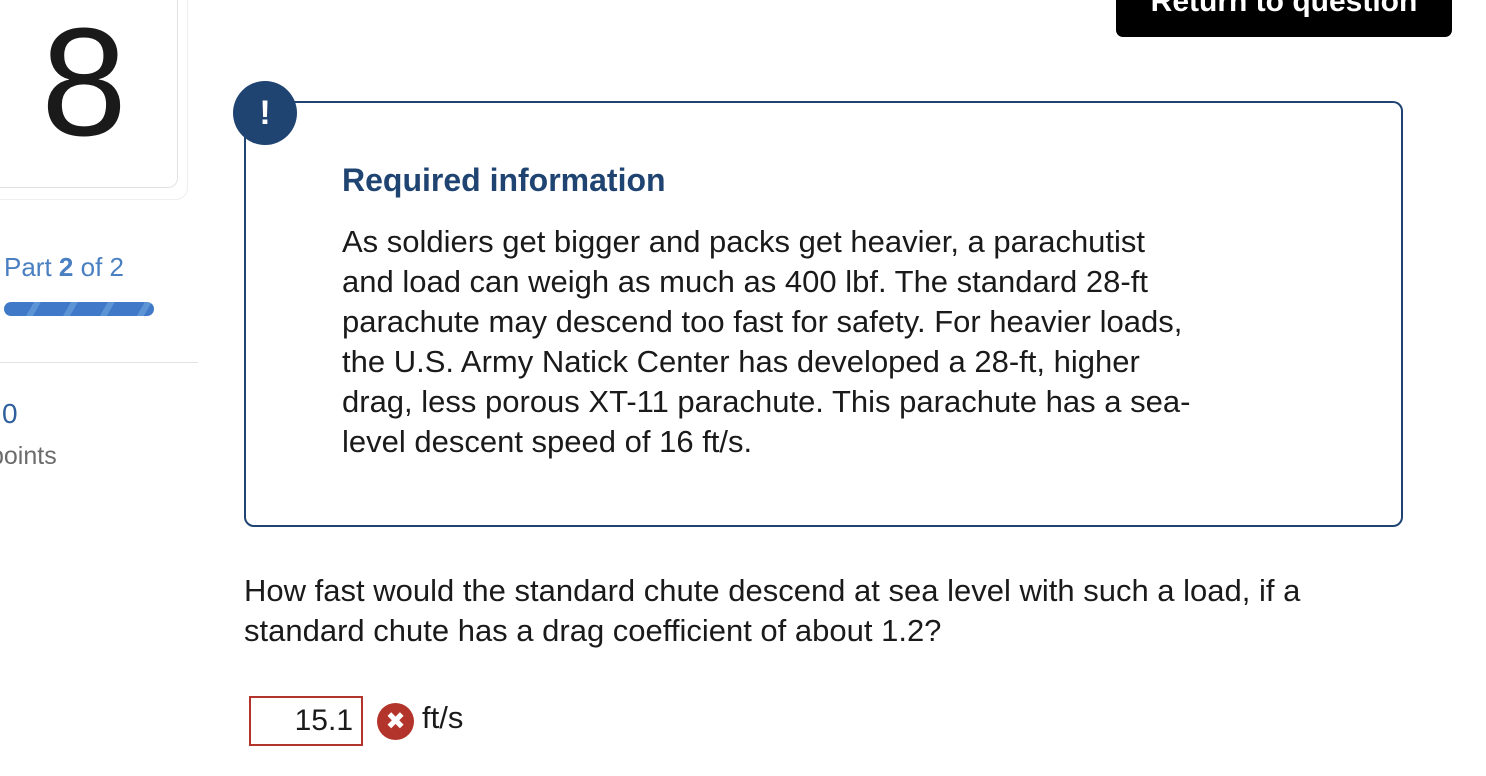 The image size is (1486, 776). What do you see at coordinates (99, 362) in the screenshot?
I see `sidebar-divider` at bounding box center [99, 362].